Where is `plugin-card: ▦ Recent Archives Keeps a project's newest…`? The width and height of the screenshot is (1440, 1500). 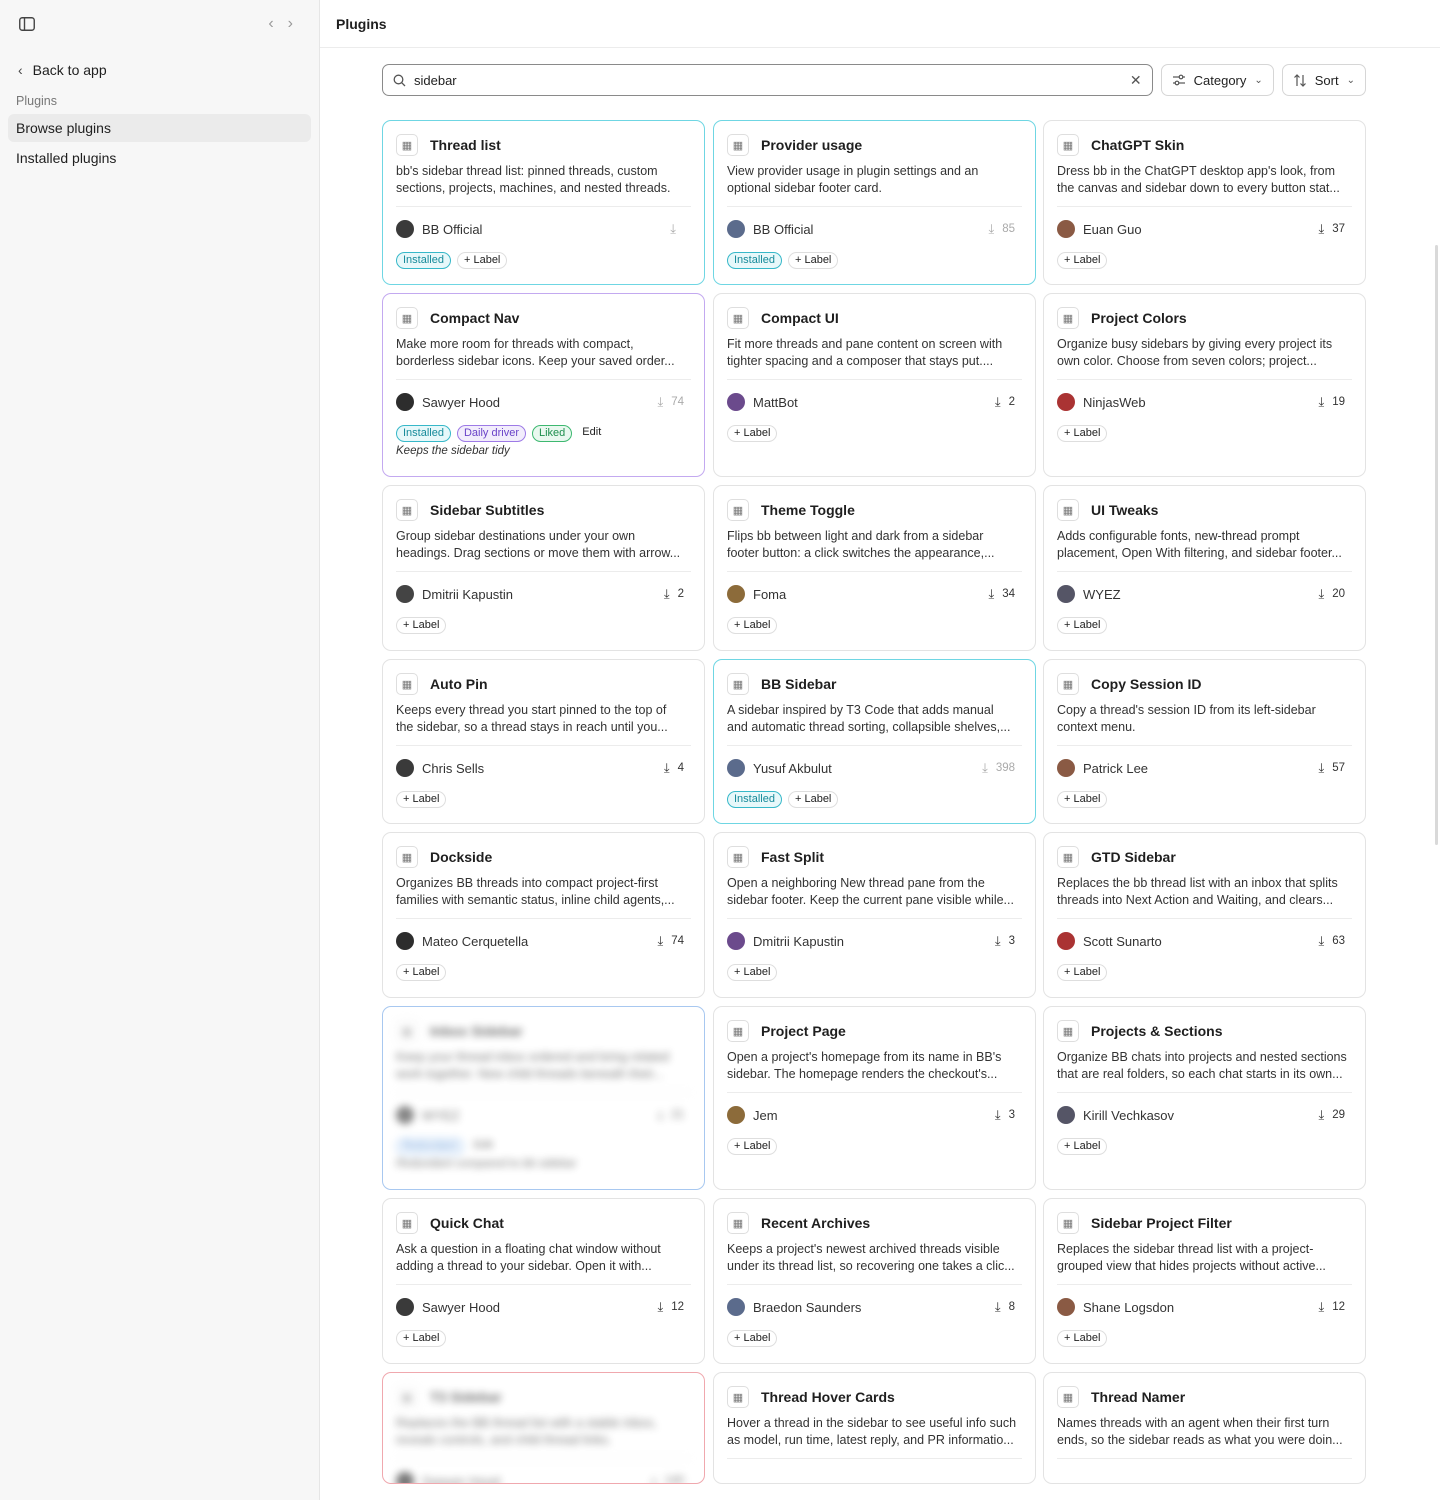
plugin-card: ▦ Recent Archives Keeps a project's newest… is located at coordinates (874, 1281).